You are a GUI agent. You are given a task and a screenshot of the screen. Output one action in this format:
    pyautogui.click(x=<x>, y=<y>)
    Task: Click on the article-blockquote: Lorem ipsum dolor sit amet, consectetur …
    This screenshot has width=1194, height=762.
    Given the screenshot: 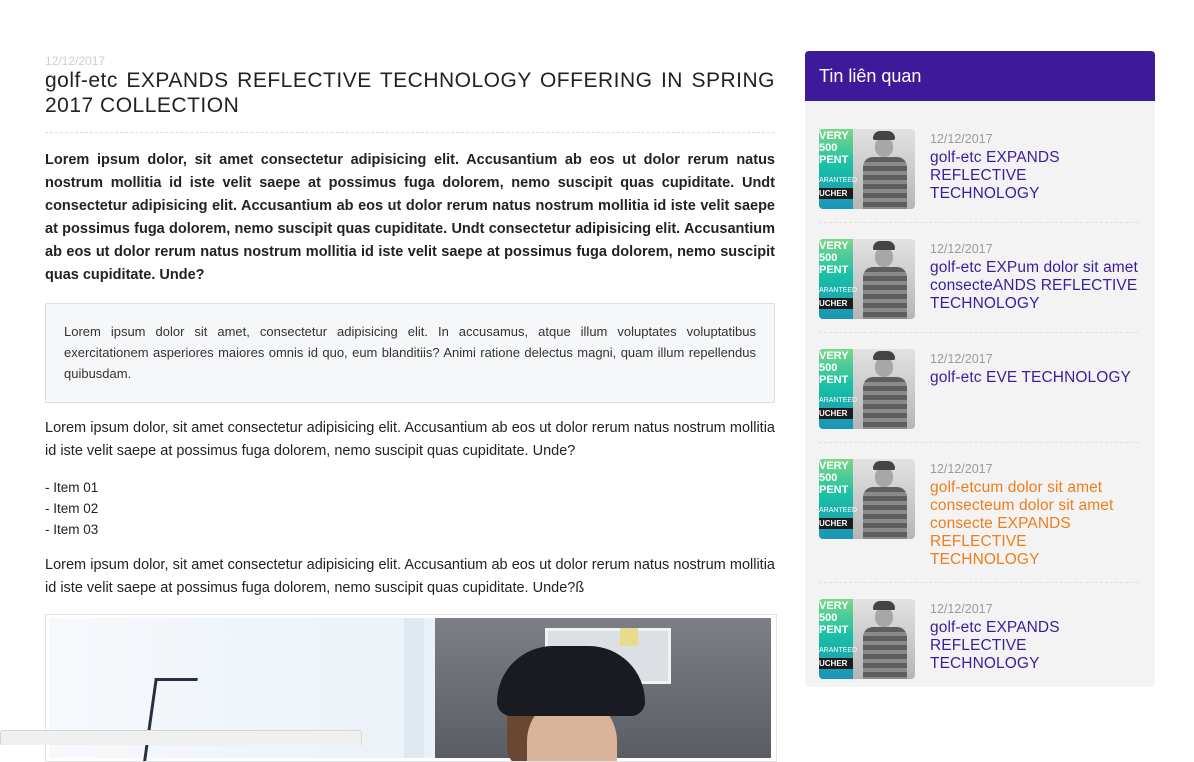 What is the action you would take?
    pyautogui.click(x=410, y=353)
    